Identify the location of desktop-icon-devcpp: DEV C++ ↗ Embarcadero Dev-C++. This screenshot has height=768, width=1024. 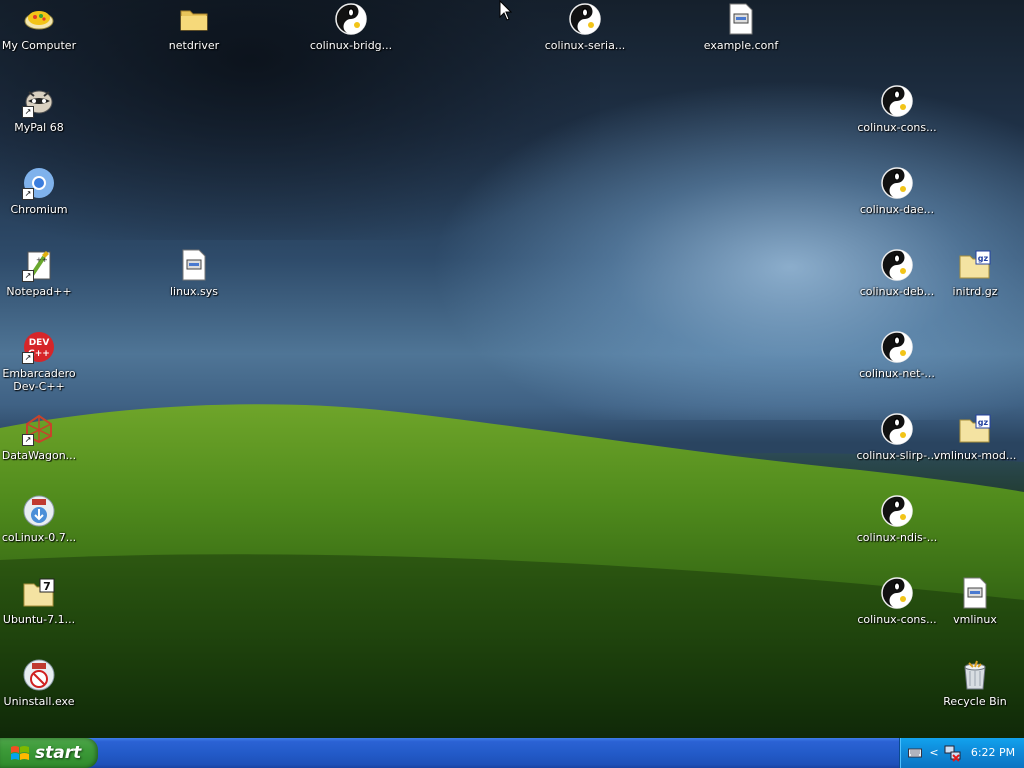
(43, 361).